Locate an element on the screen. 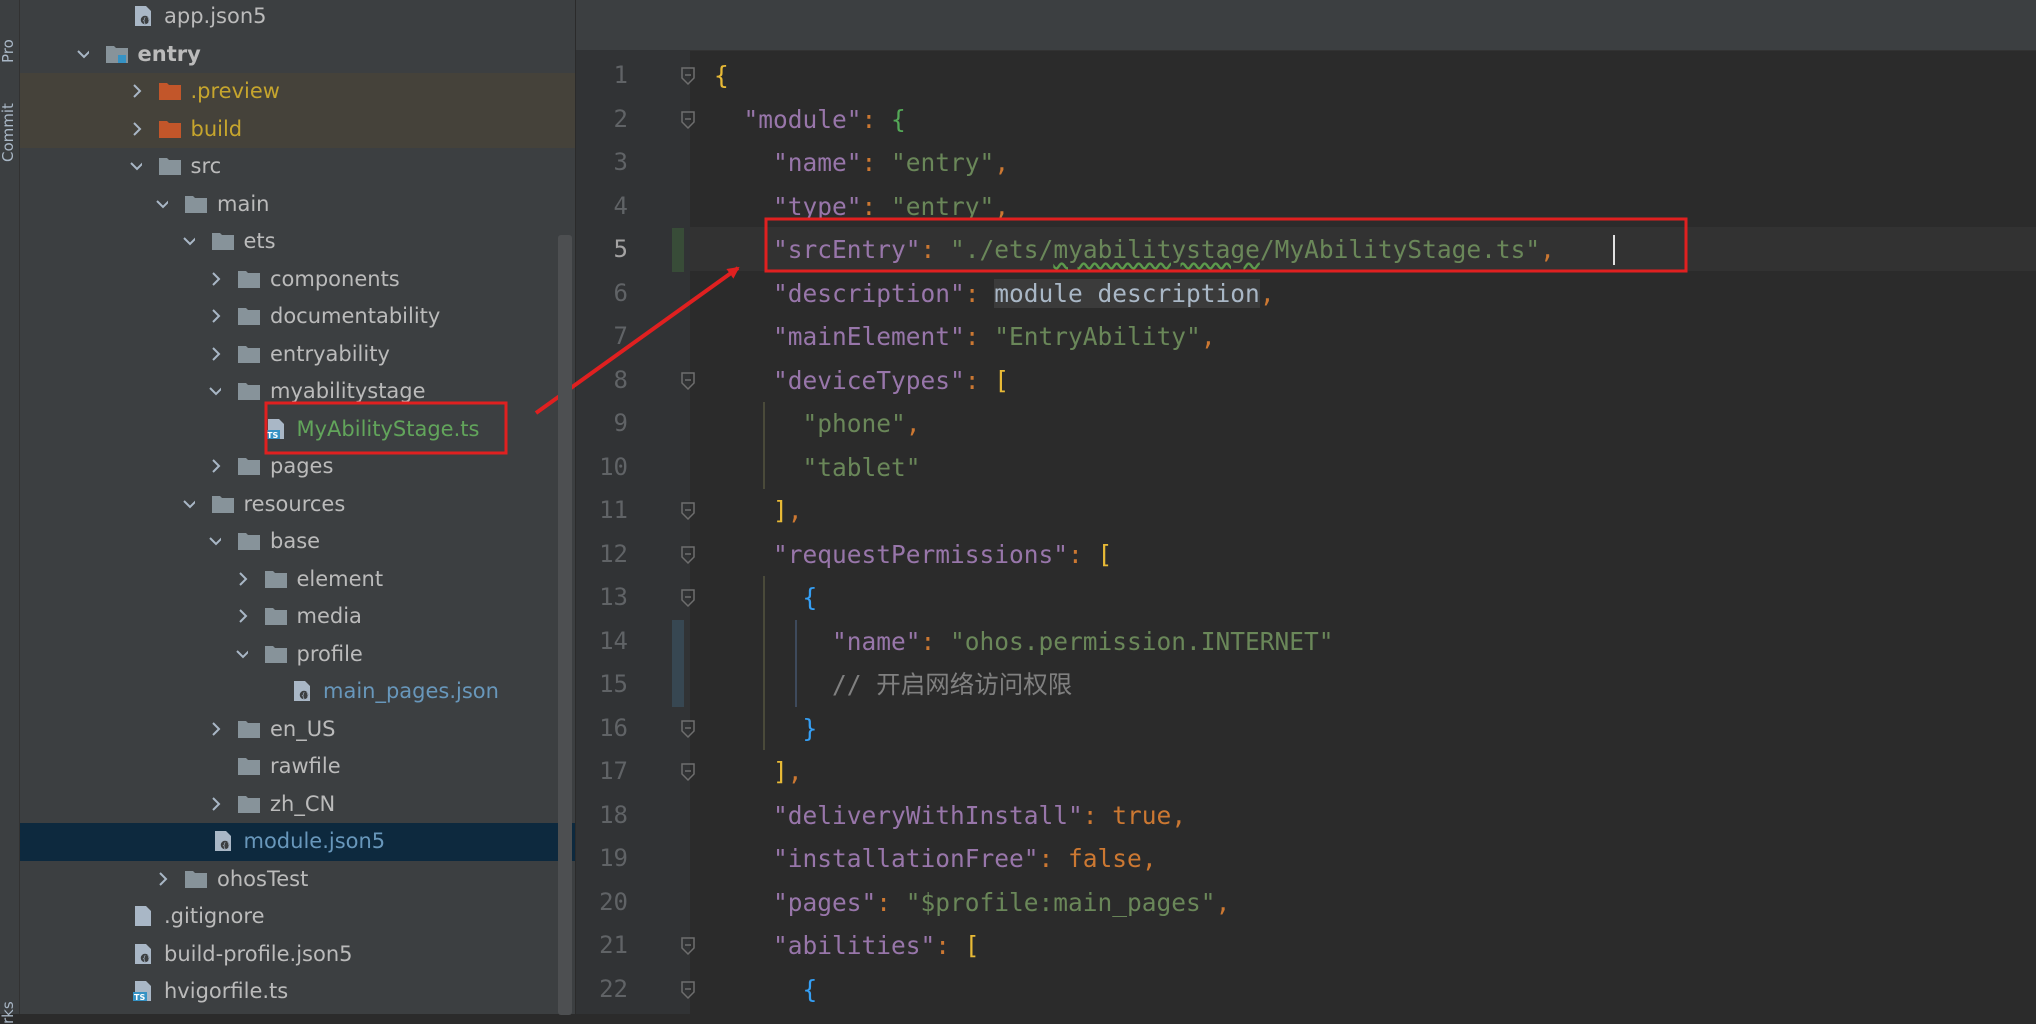 The width and height of the screenshot is (2036, 1024). tree-row: entry is located at coordinates (297, 55).